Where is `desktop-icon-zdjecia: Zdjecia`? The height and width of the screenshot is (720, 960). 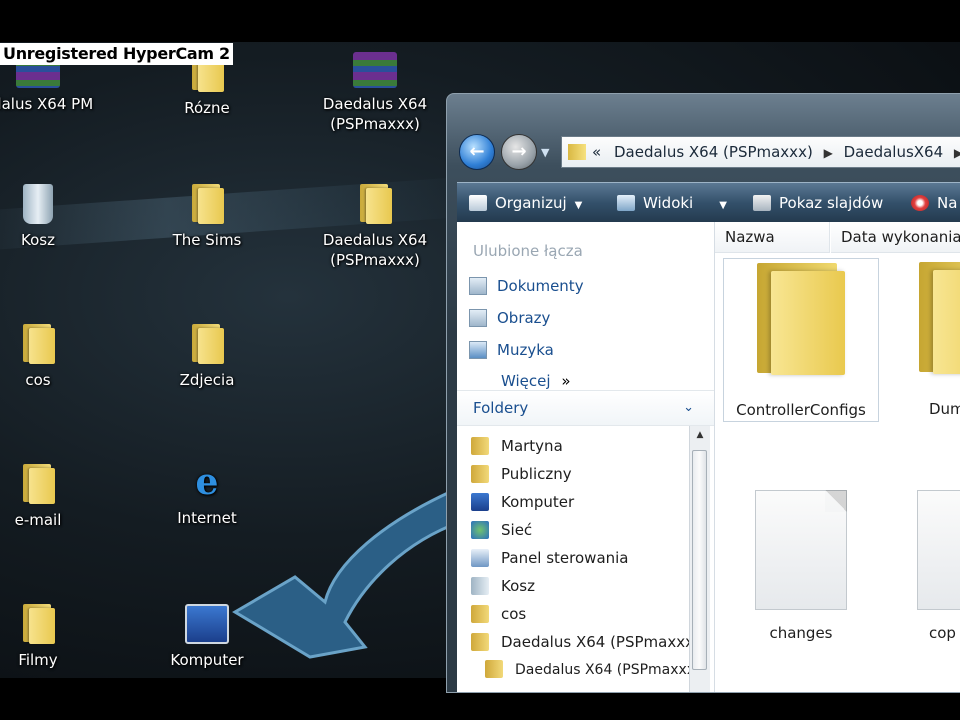
desktop-icon-zdjecia: Zdjecia is located at coordinates (207, 357).